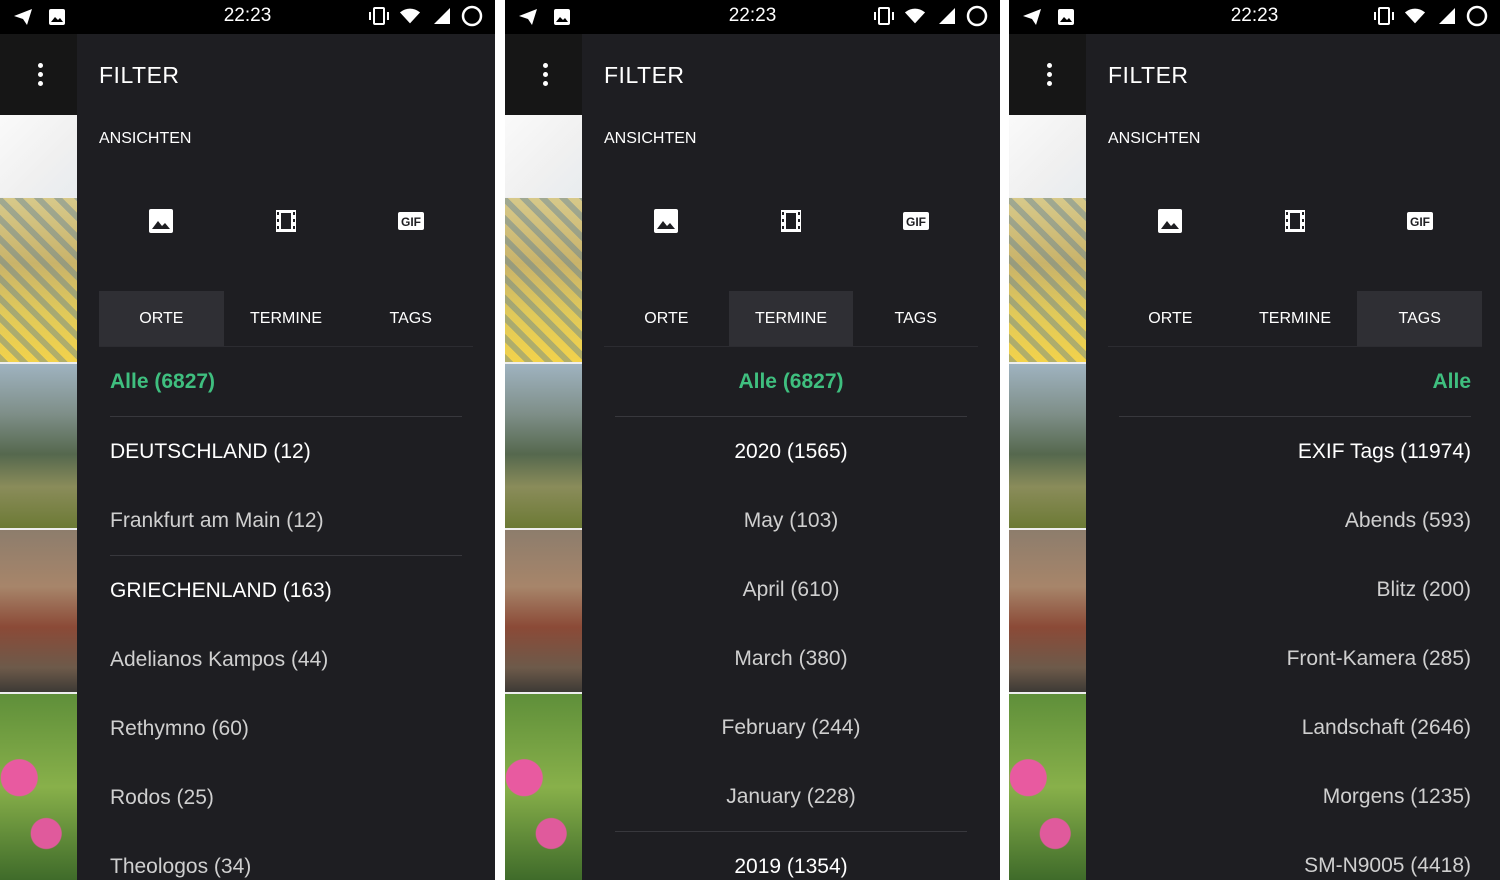 The width and height of the screenshot is (1500, 880). What do you see at coordinates (1295, 381) in the screenshot?
I see `list-item: Alle` at bounding box center [1295, 381].